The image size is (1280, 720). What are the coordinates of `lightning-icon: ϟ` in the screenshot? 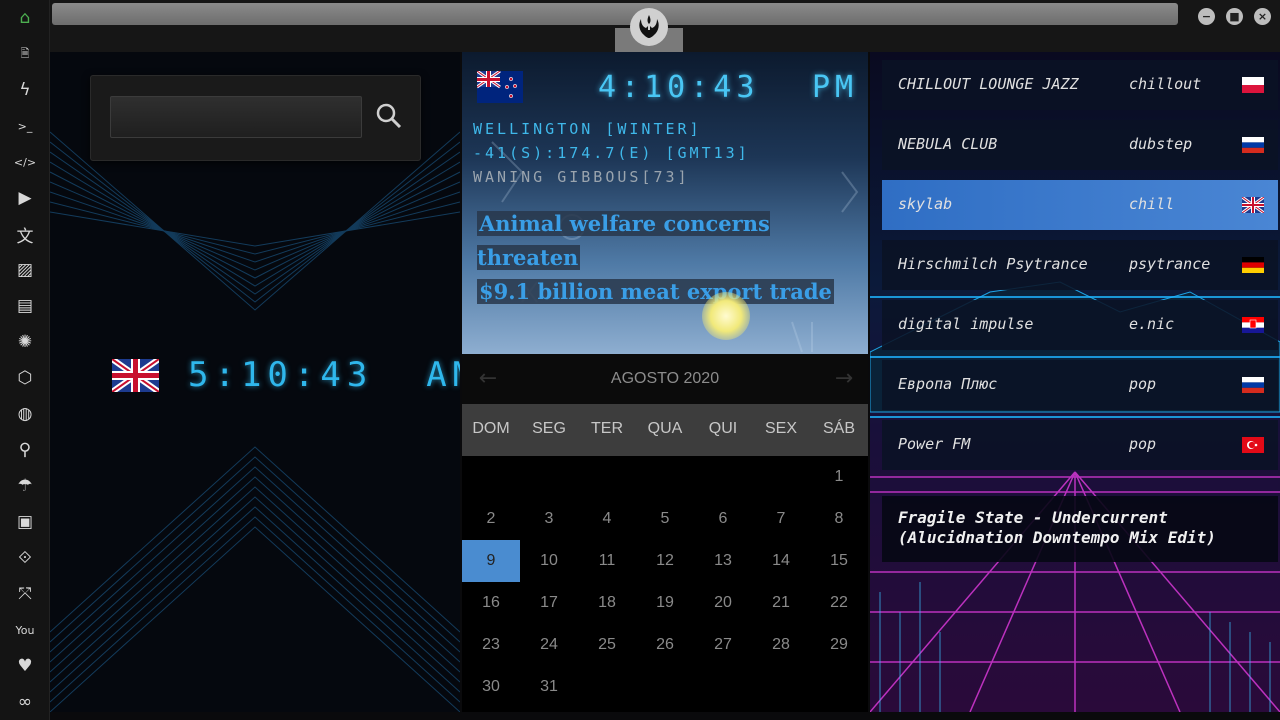 It's located at (25, 90).